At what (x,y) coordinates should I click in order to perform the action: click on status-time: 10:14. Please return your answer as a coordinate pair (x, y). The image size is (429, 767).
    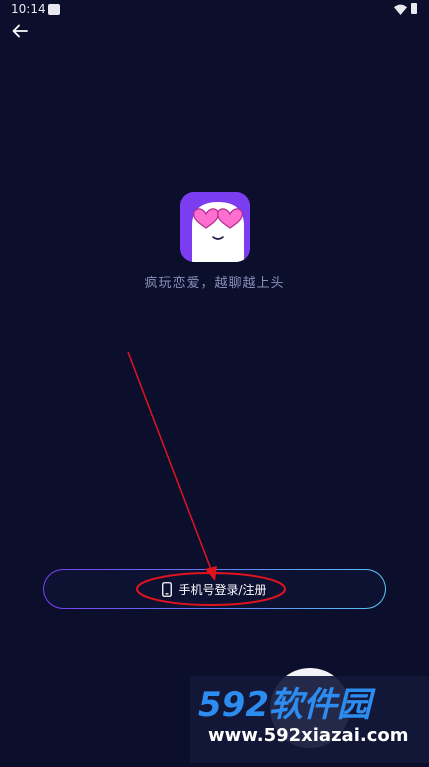
    Looking at the image, I should click on (28, 9).